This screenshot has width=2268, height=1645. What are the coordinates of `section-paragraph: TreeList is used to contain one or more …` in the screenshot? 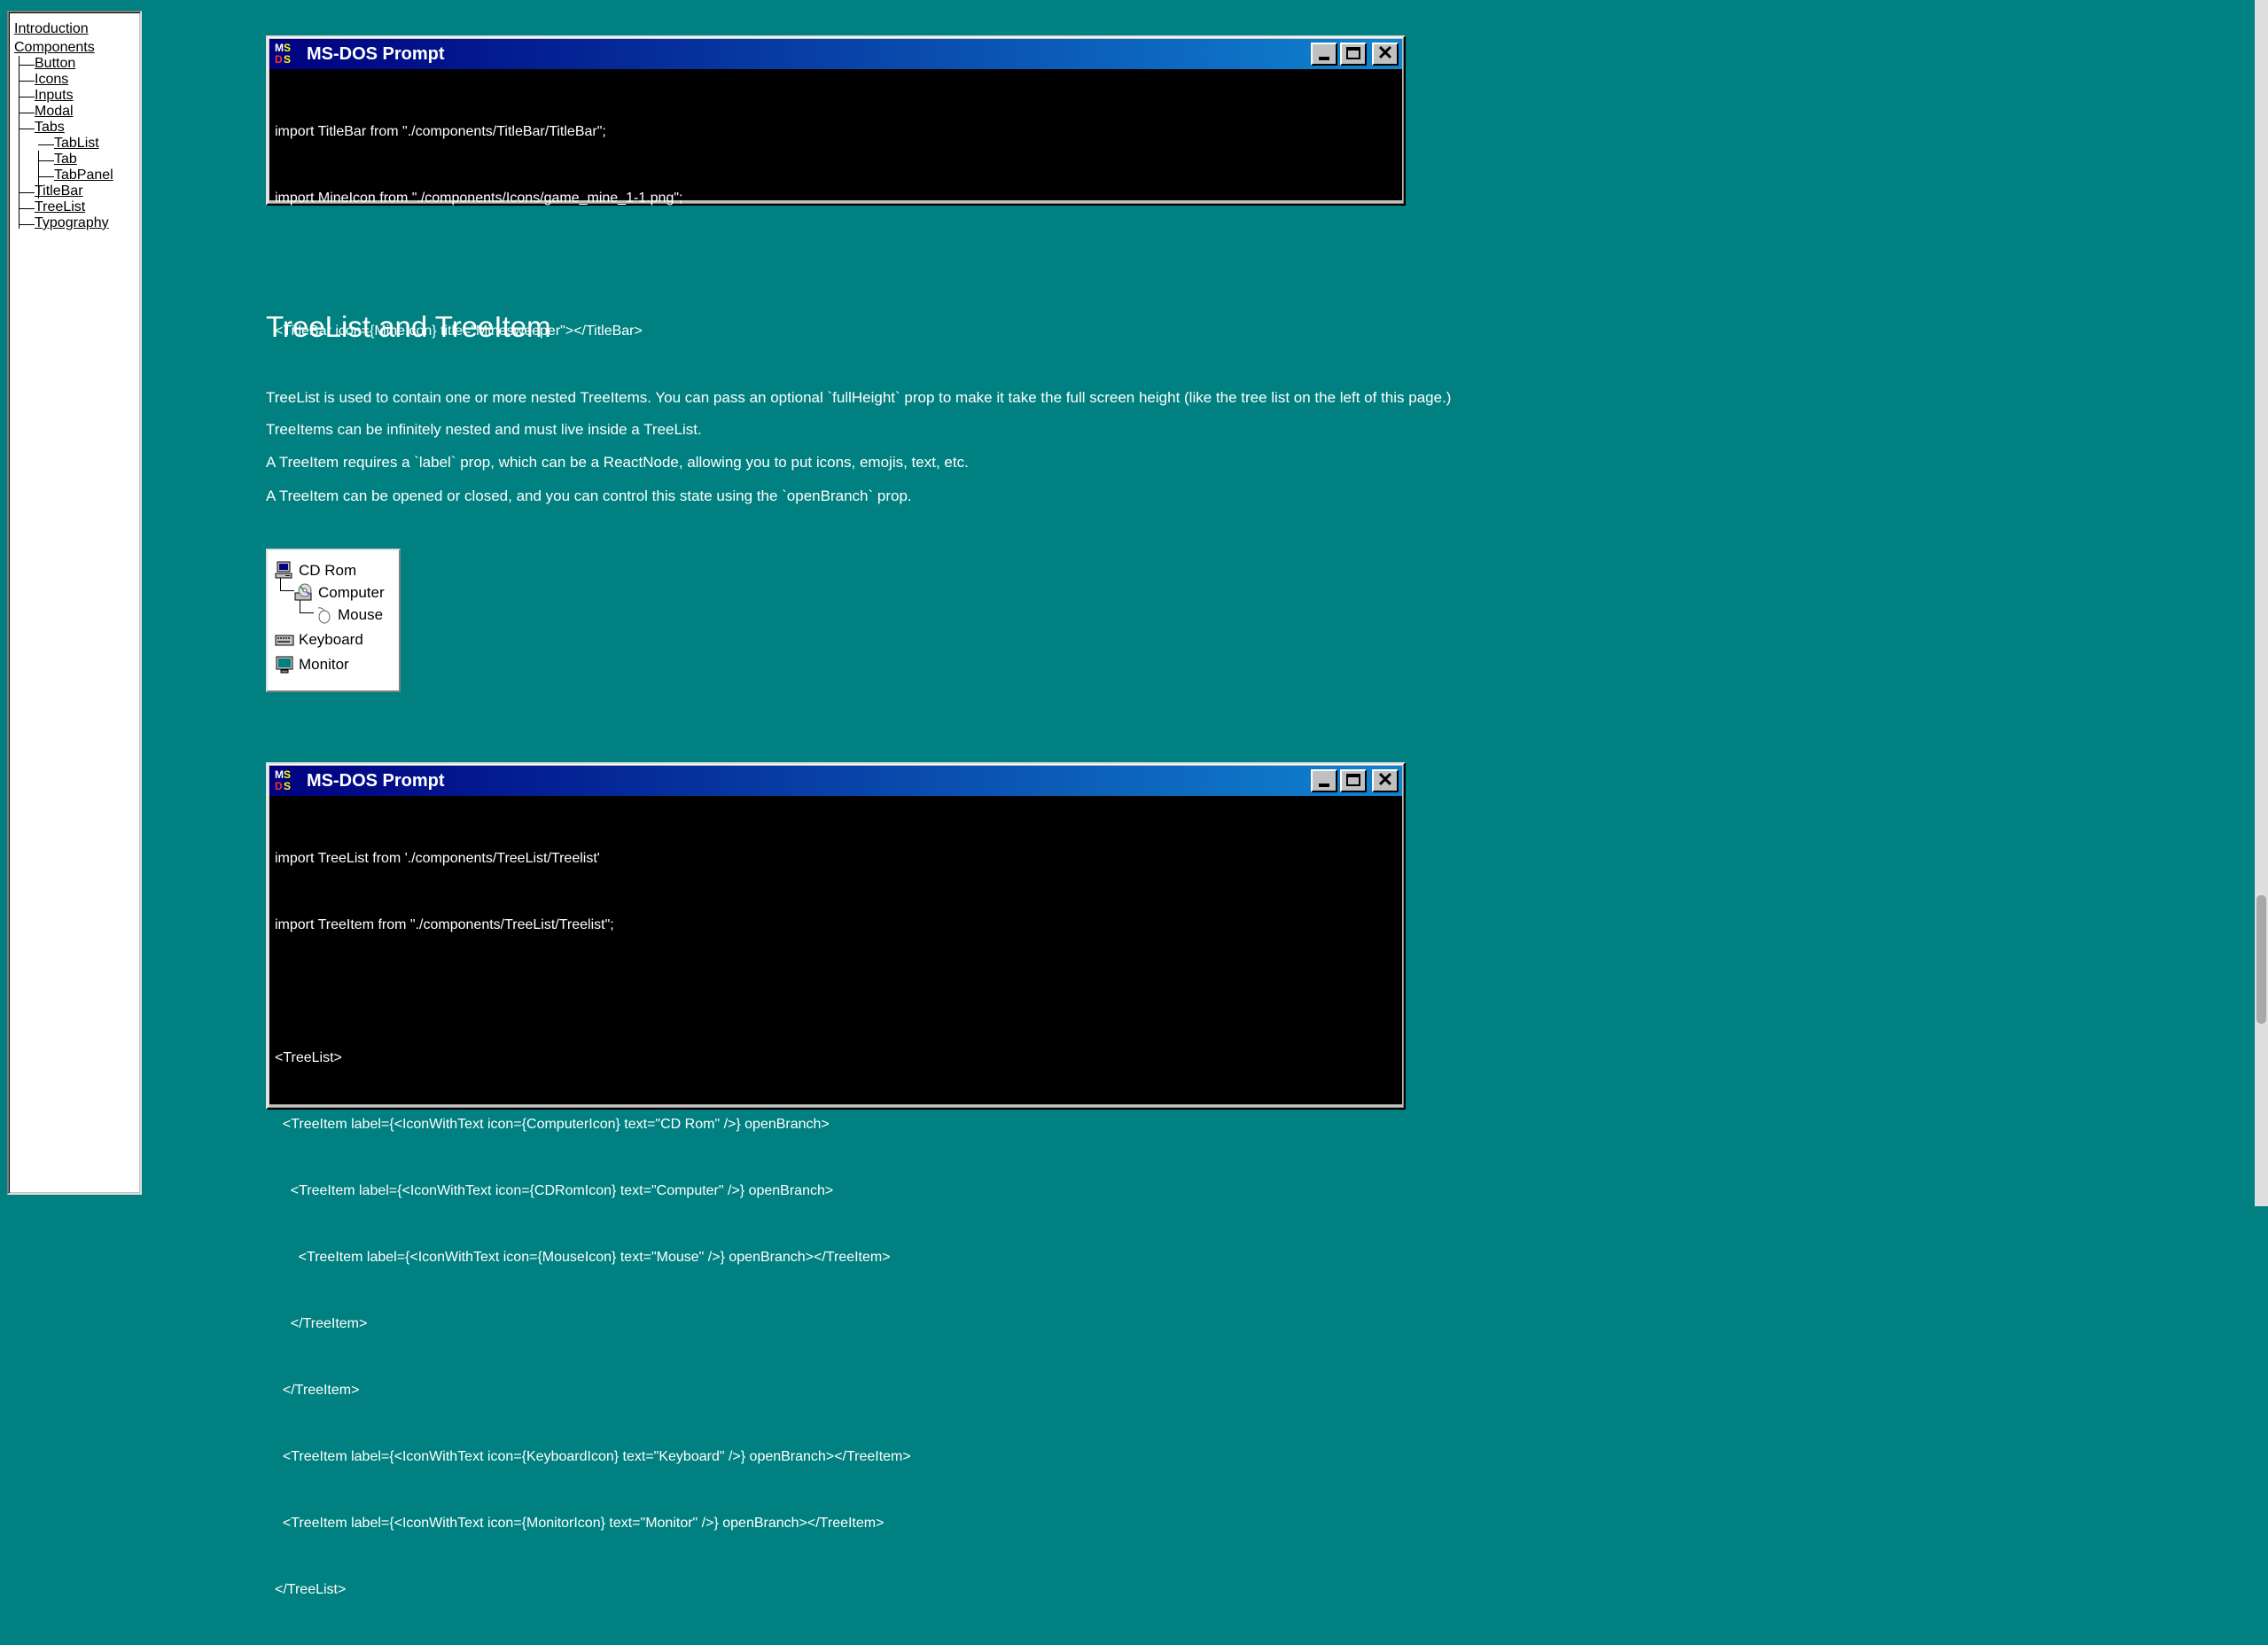 It's located at (859, 397).